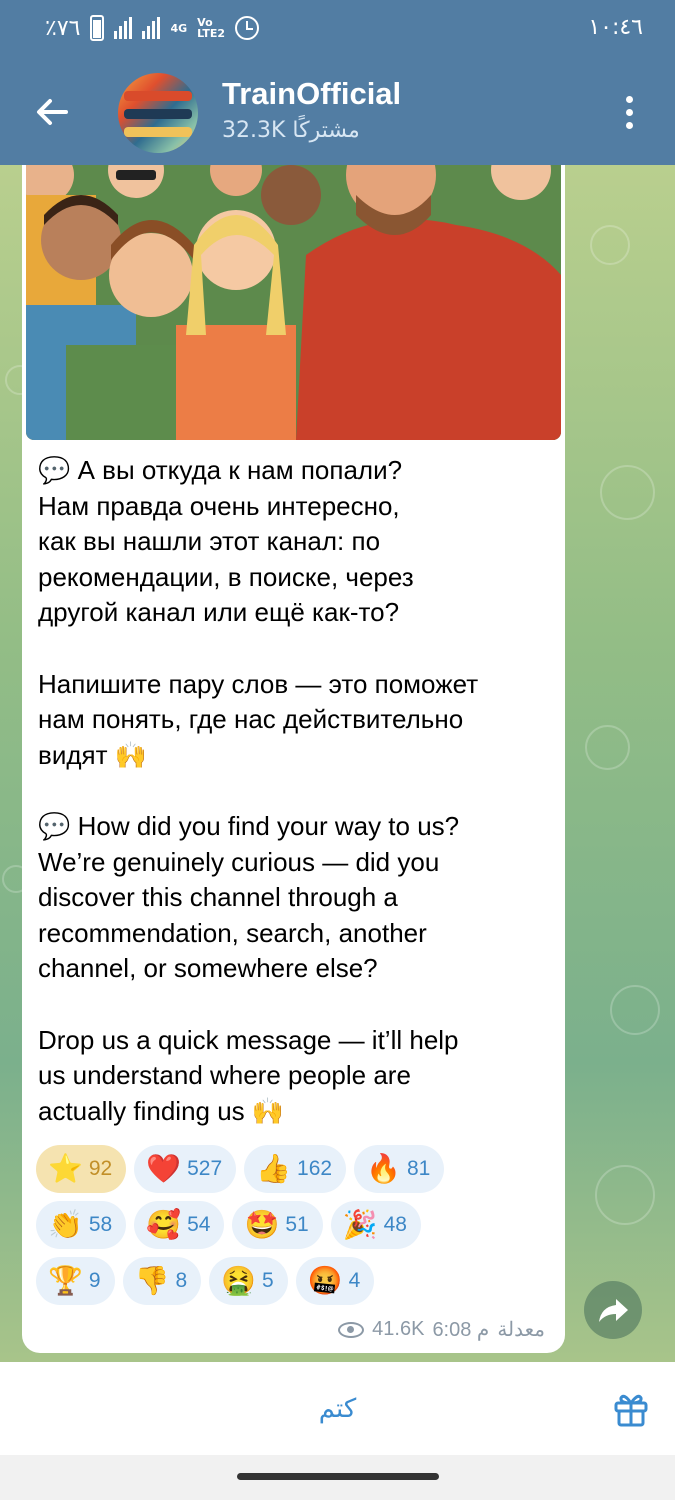 This screenshot has height=1500, width=675. What do you see at coordinates (158, 113) in the screenshot?
I see `channel-avatar` at bounding box center [158, 113].